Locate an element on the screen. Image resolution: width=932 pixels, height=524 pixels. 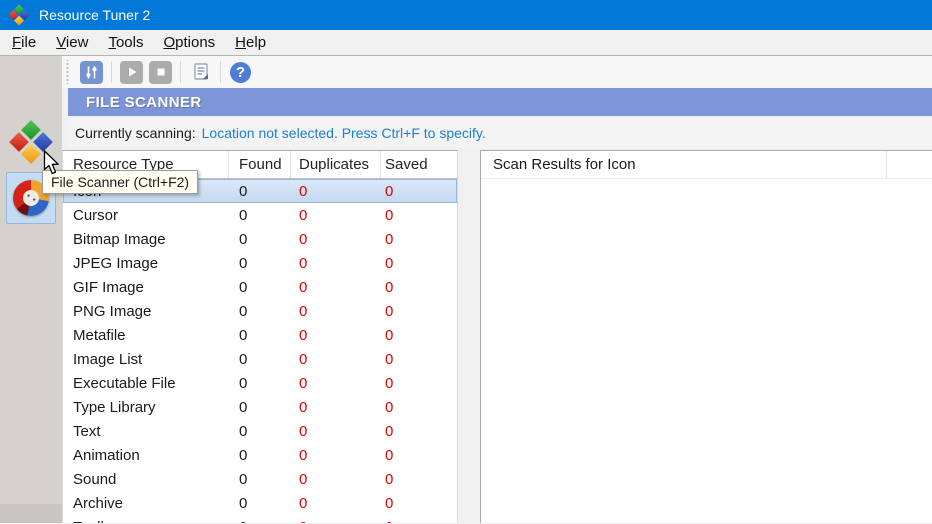
table-row: Text 0 0 0 is located at coordinates (260, 431).